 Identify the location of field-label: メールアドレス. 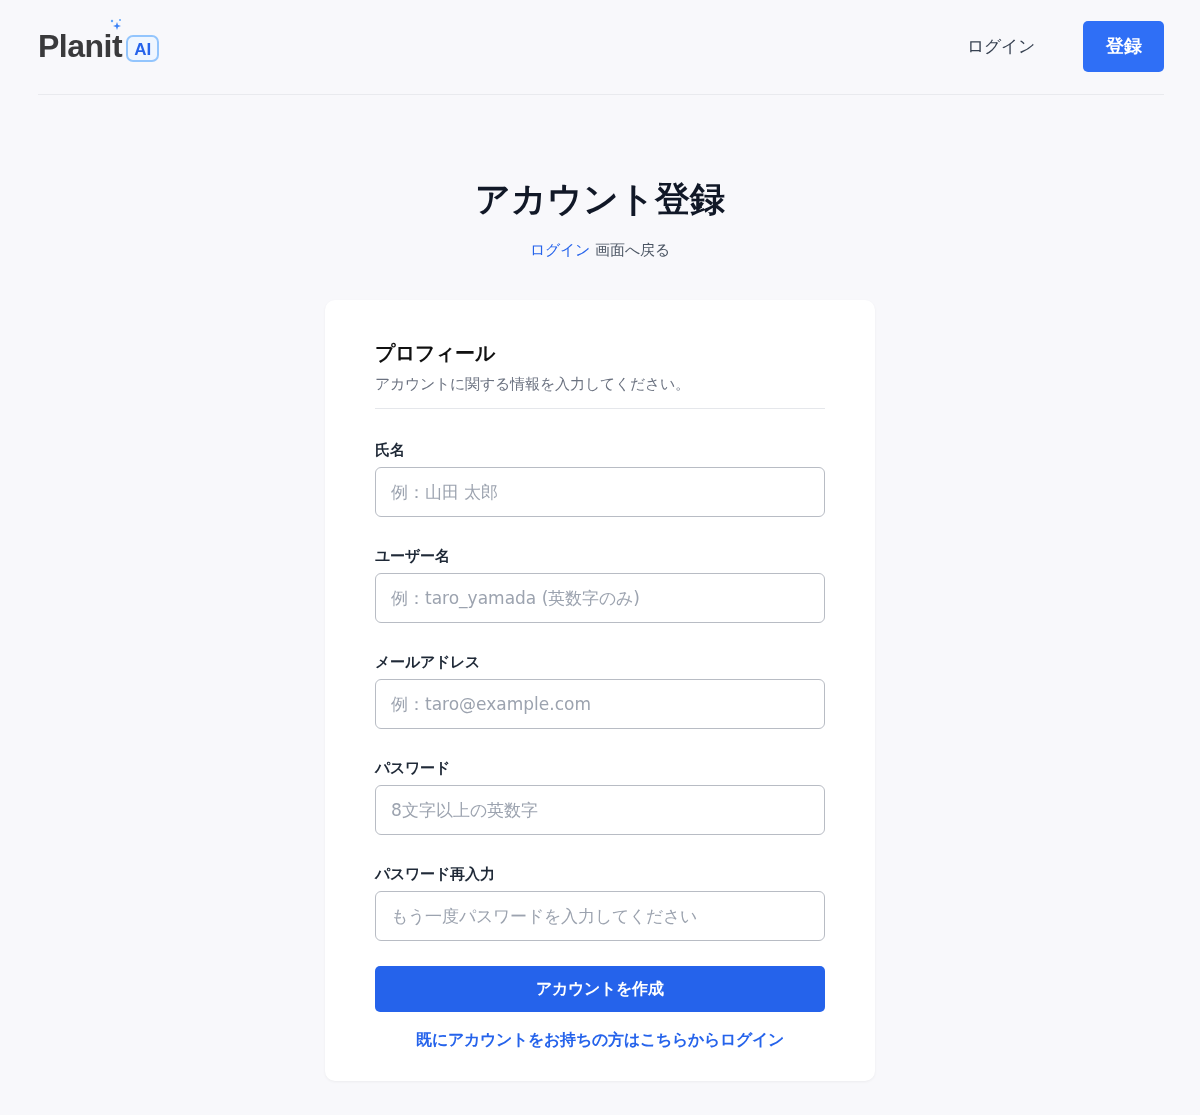
(428, 662).